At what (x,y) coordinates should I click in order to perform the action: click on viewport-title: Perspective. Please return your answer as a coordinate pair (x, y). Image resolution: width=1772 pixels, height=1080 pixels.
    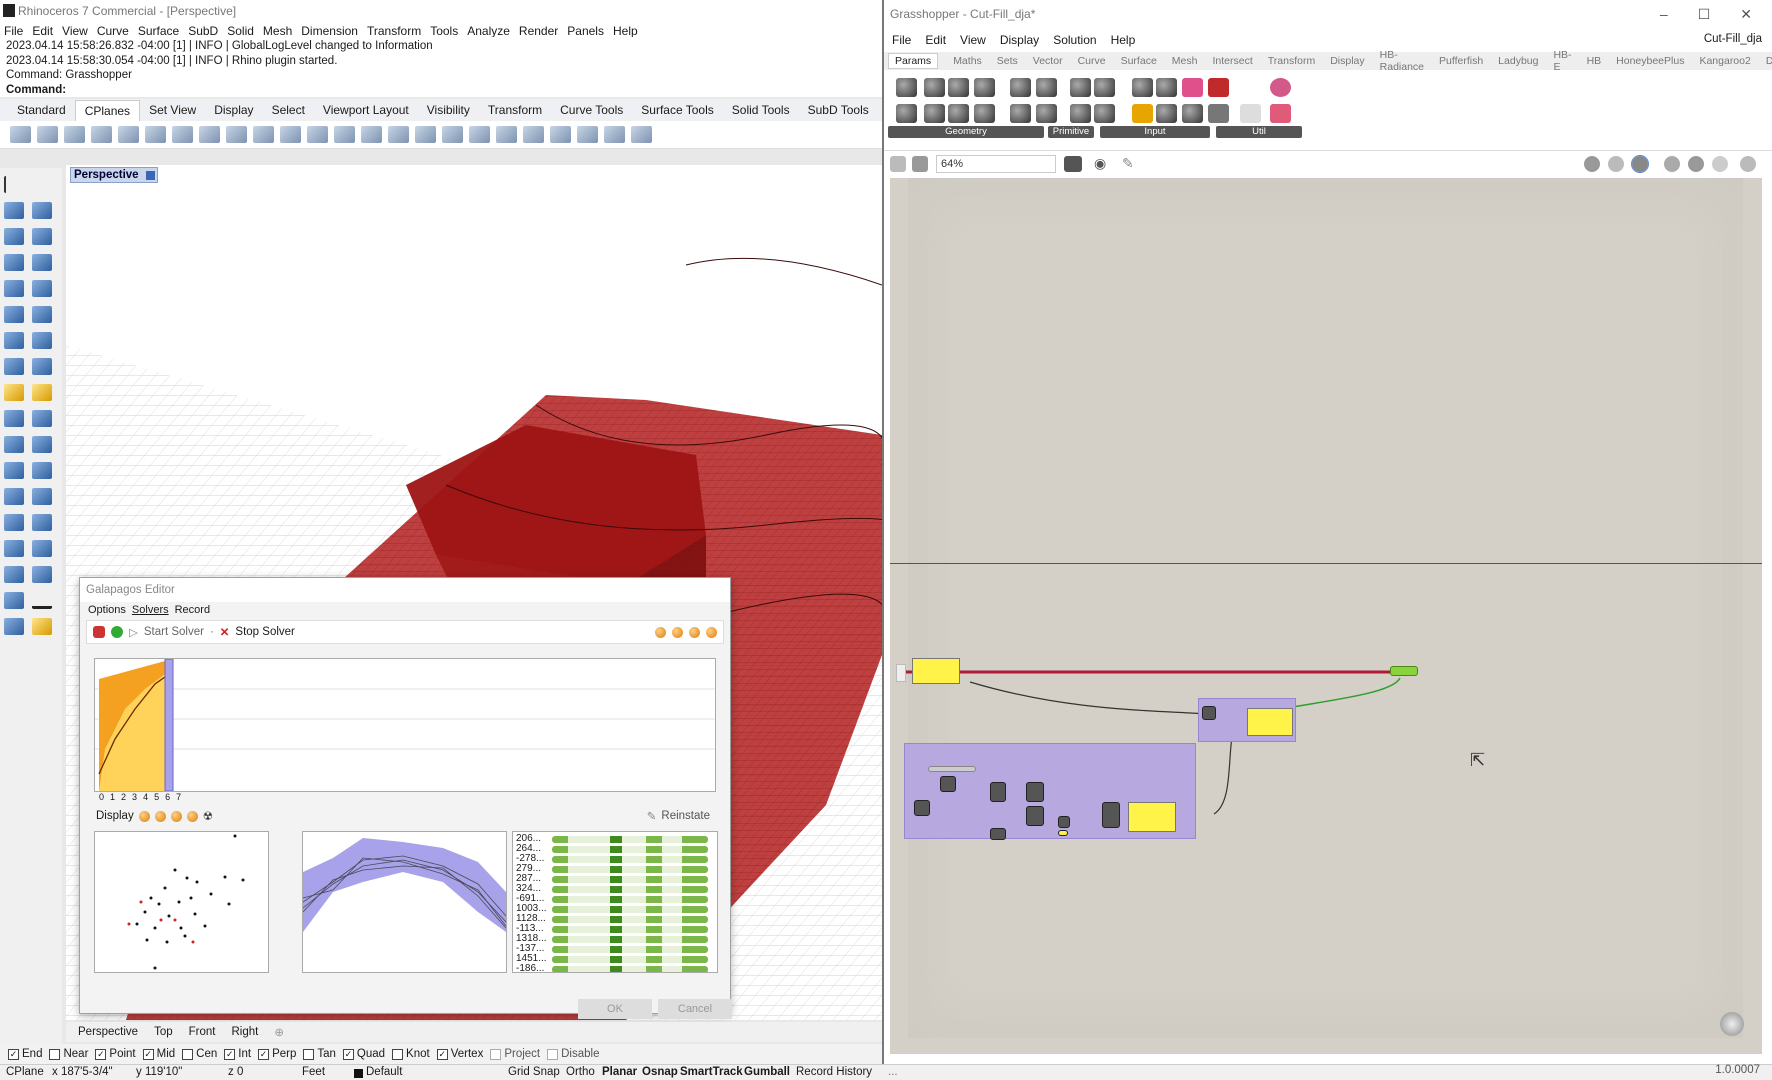
    Looking at the image, I should click on (114, 175).